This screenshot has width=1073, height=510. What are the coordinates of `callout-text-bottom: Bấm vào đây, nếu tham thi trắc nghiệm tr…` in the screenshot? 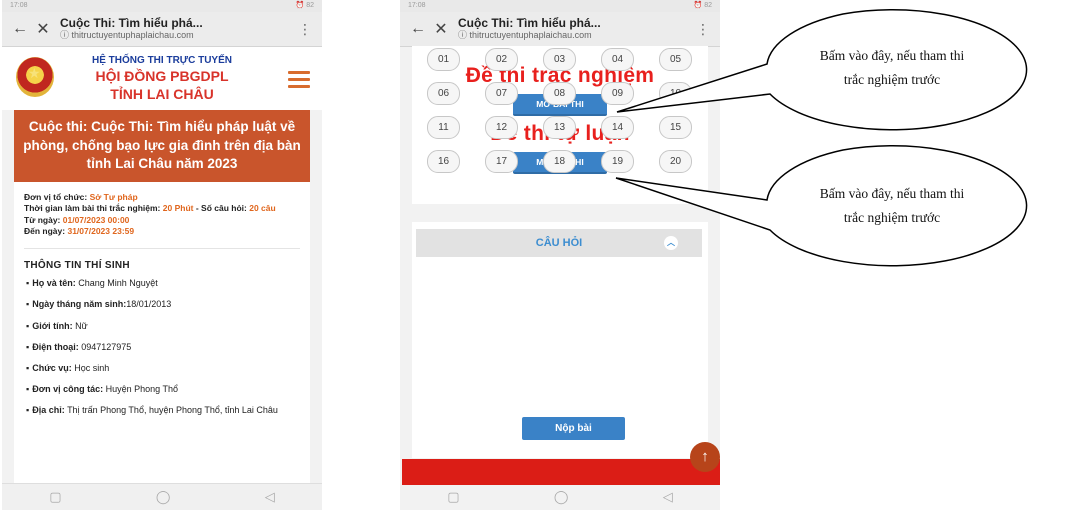 It's located at (892, 205).